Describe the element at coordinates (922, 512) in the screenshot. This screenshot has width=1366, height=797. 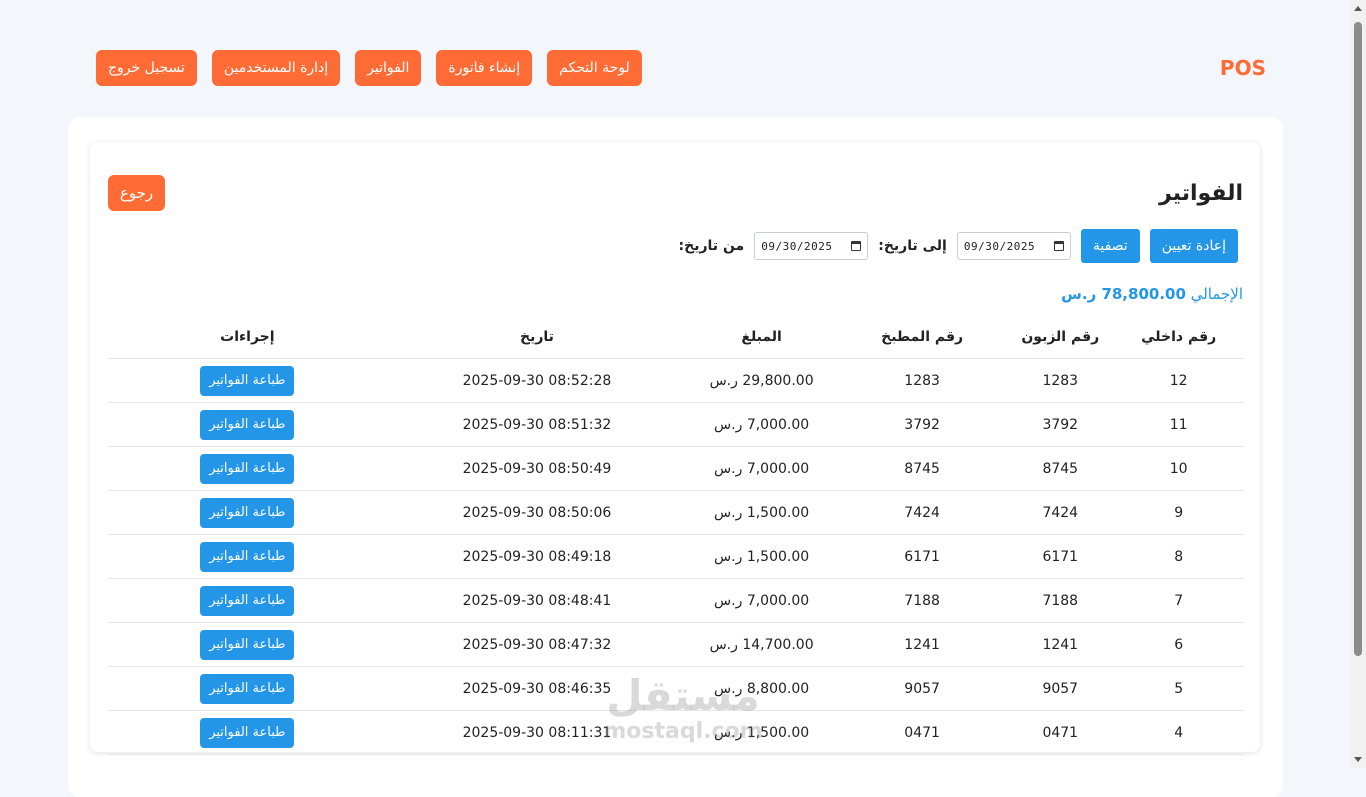
I see `cell-kitchen-number: 7424` at that location.